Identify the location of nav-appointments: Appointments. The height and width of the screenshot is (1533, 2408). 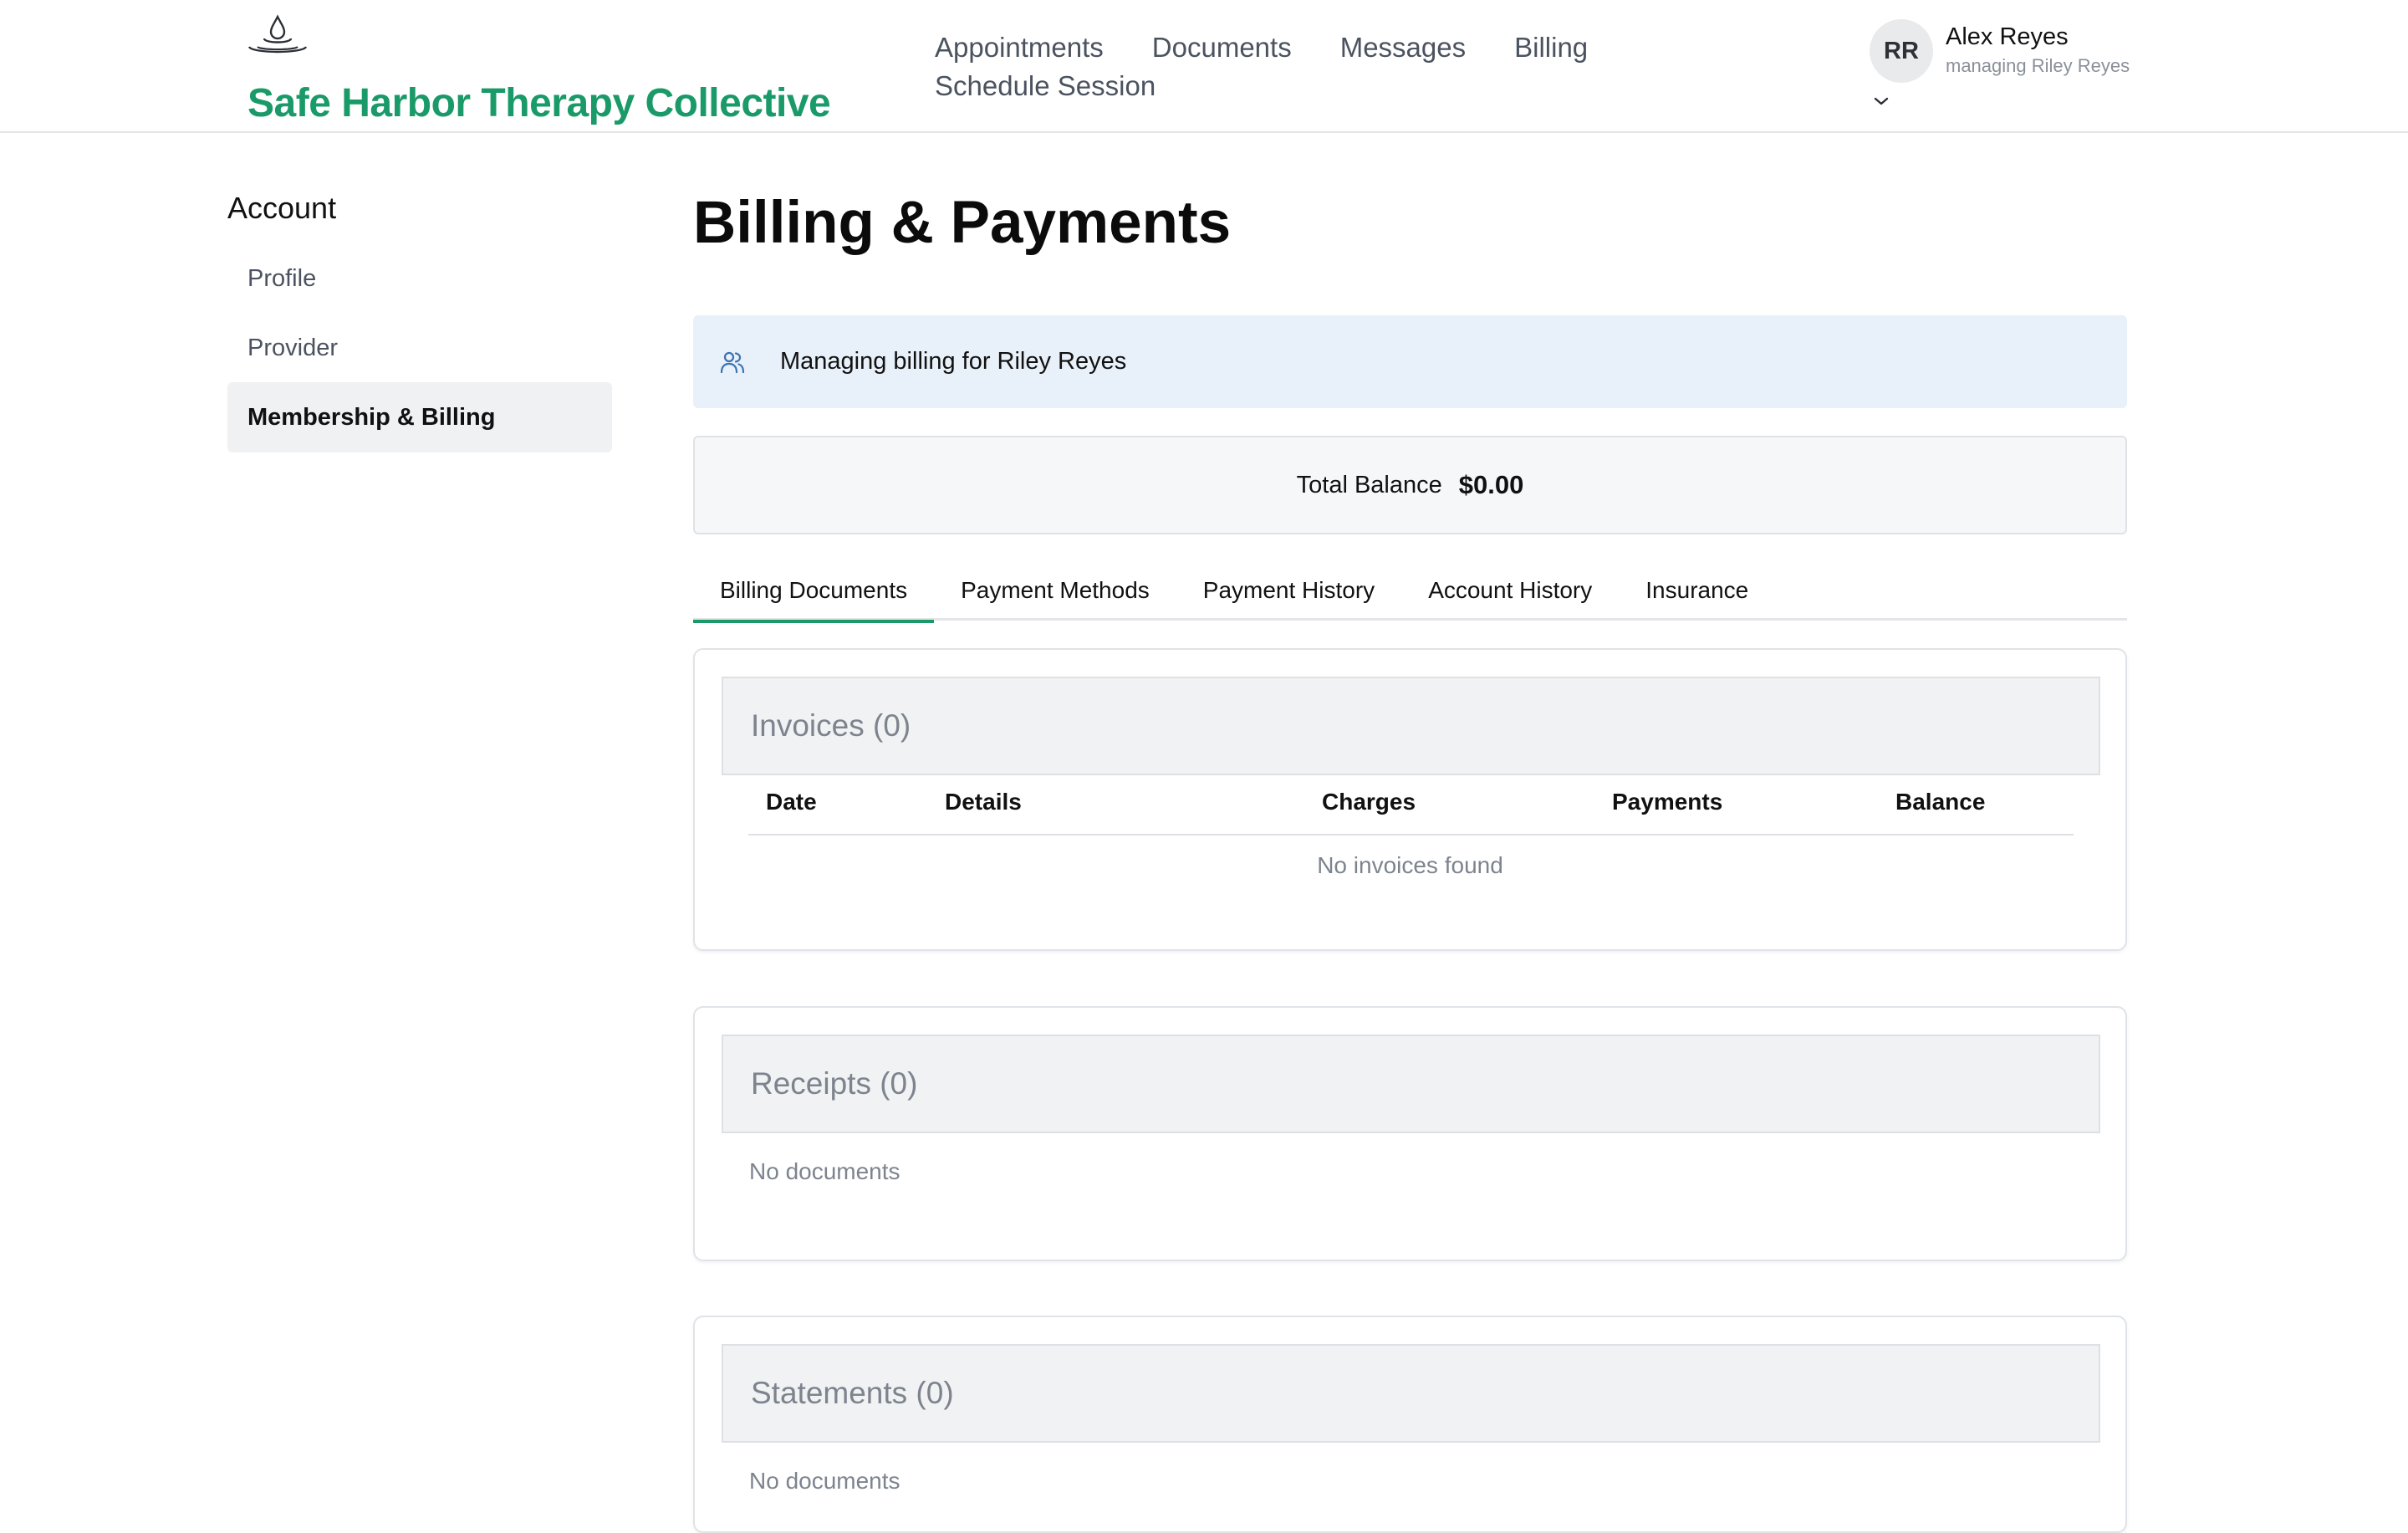
(1020, 47).